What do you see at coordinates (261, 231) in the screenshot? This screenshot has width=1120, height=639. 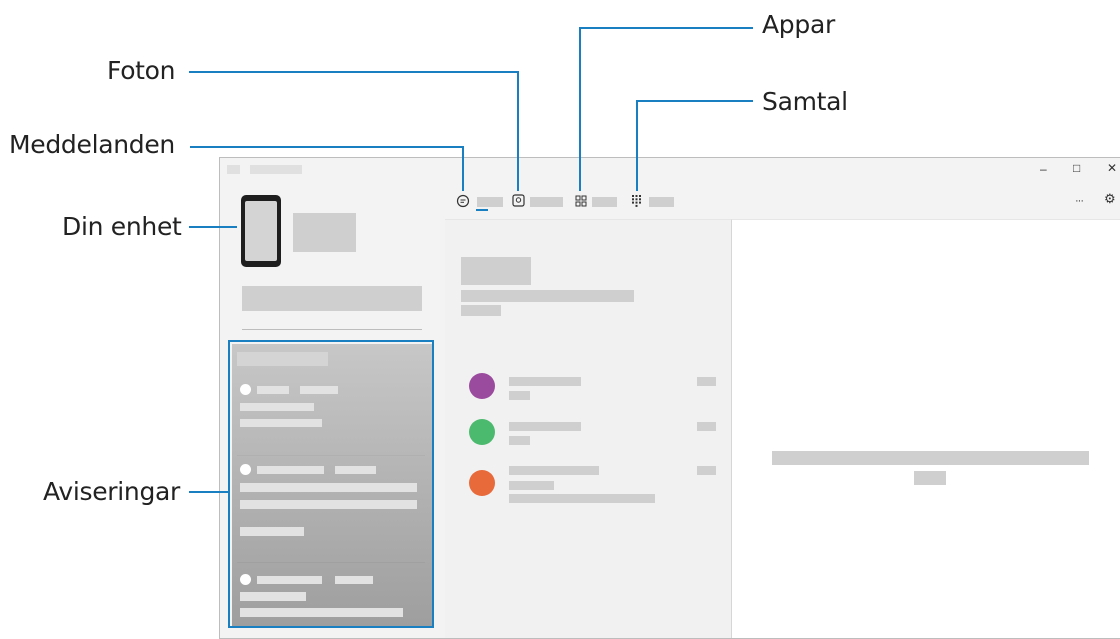 I see `phone-screen` at bounding box center [261, 231].